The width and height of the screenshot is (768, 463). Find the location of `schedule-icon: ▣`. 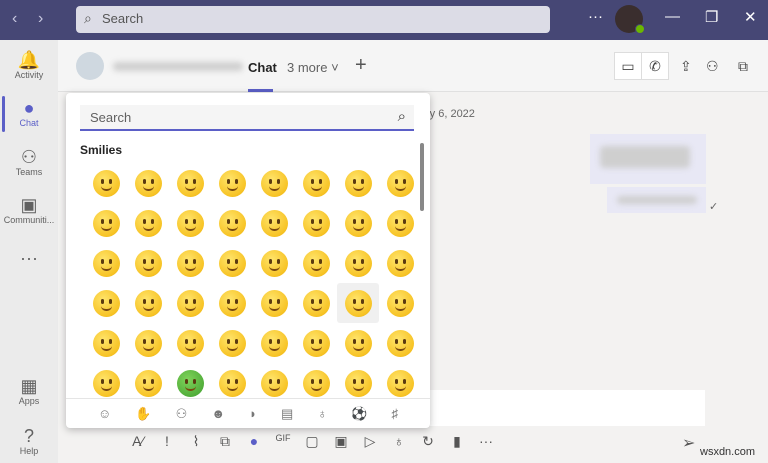

schedule-icon: ▣ is located at coordinates (341, 441).